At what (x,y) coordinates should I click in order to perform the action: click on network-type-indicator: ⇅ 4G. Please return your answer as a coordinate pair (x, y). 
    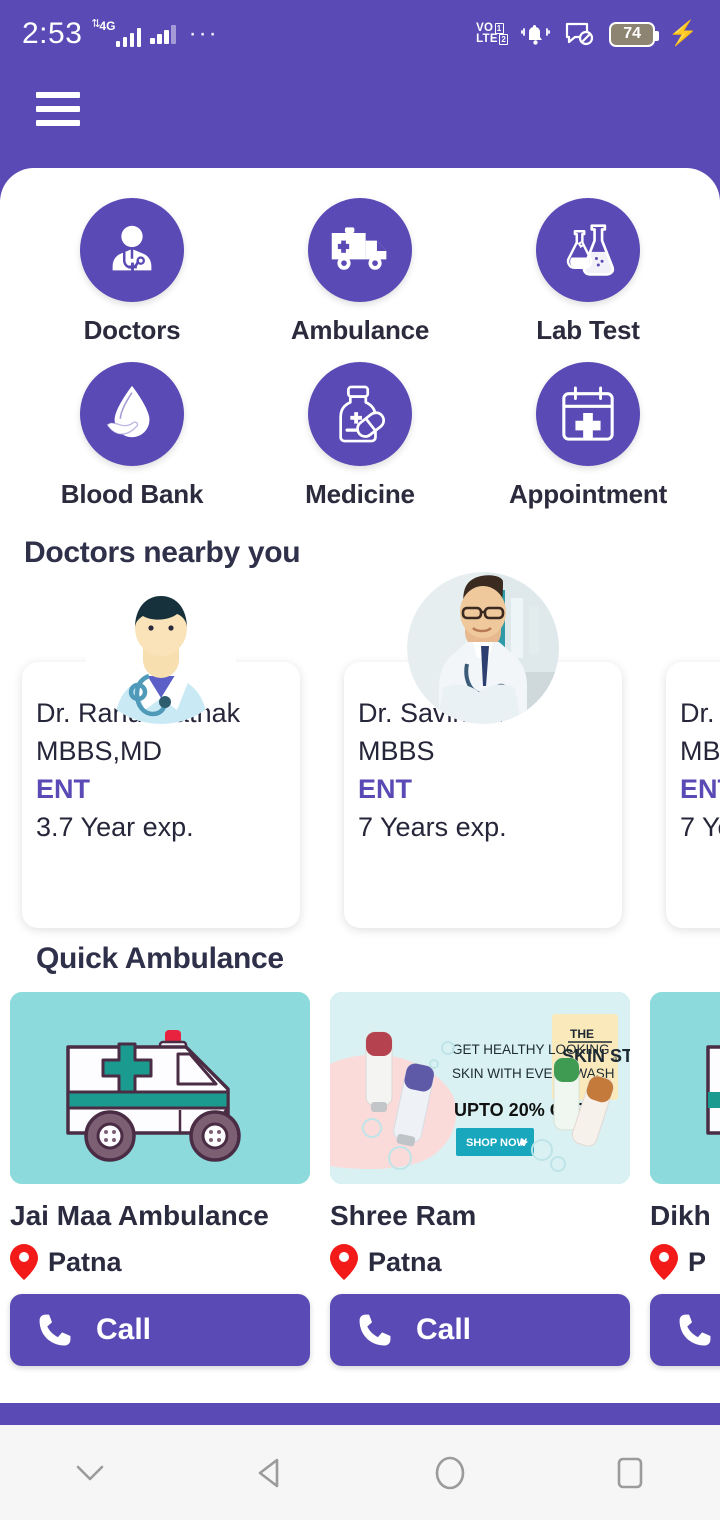
    Looking at the image, I should click on (116, 33).